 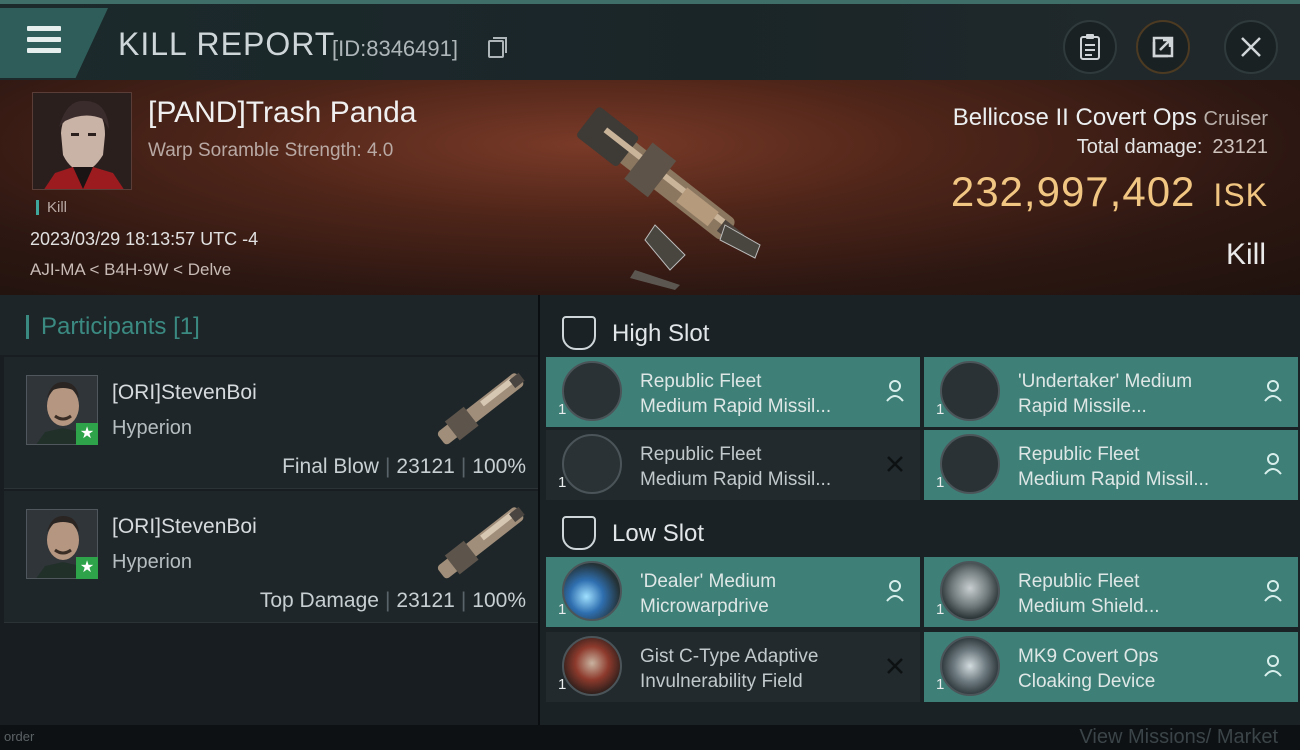 I want to click on participants-count: [1], so click(x=186, y=326).